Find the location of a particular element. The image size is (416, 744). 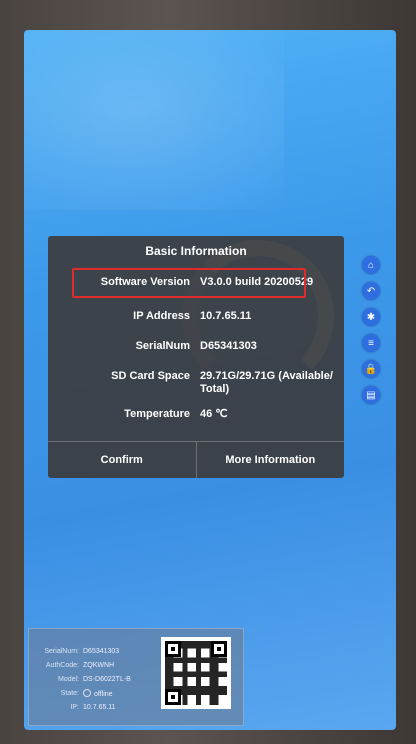

info-state-label: State: is located at coordinates (69, 693).